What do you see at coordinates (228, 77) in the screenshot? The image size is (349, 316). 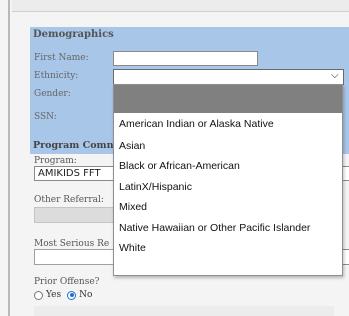 I see `ethnicity-select` at bounding box center [228, 77].